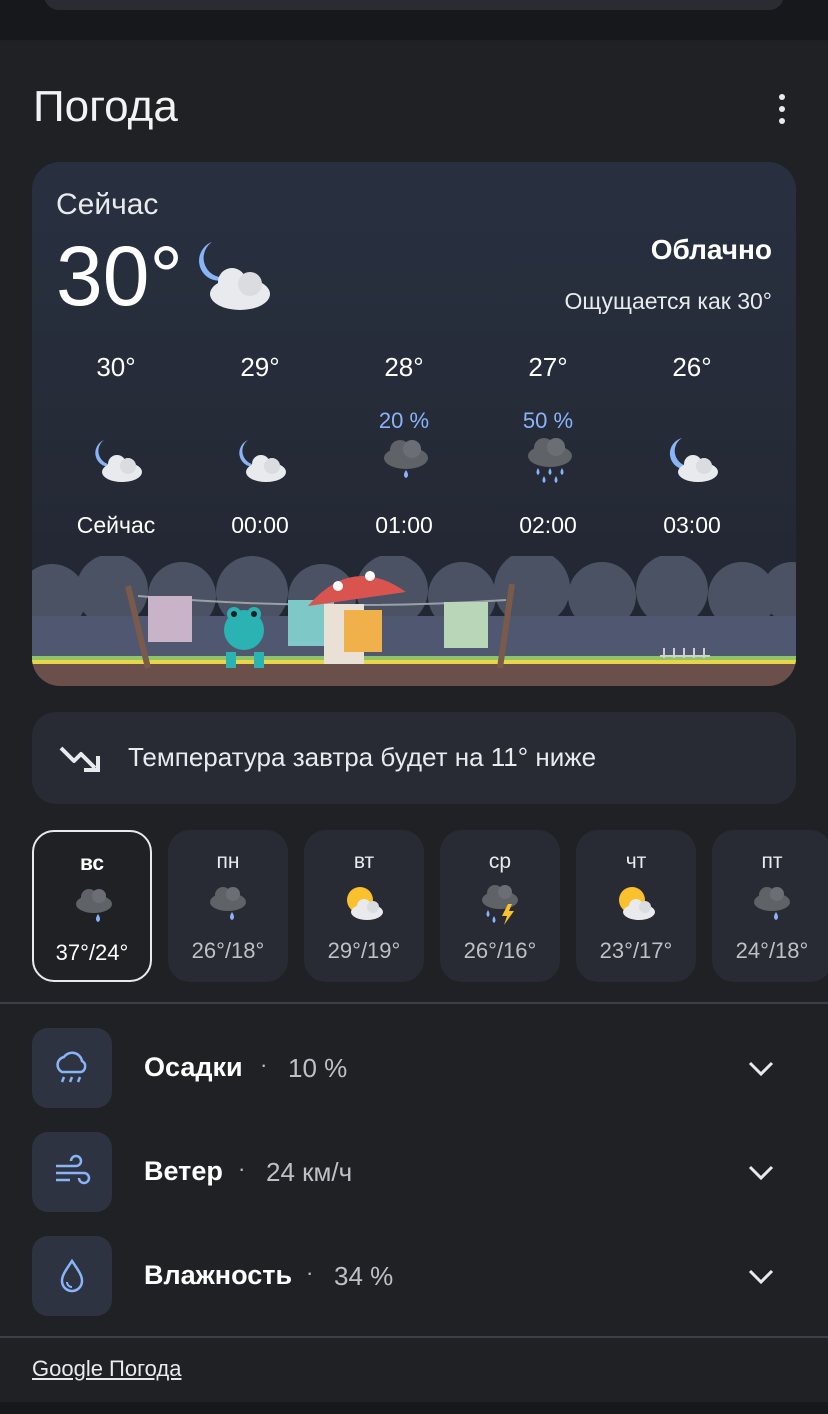 The width and height of the screenshot is (828, 1414). Describe the element at coordinates (404, 367) in the screenshot. I see `hour-temp: 28°` at that location.